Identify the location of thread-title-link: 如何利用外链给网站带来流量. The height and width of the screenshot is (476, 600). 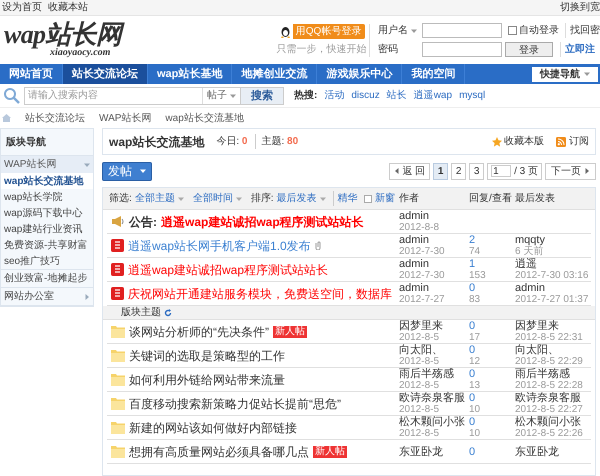
(207, 379).